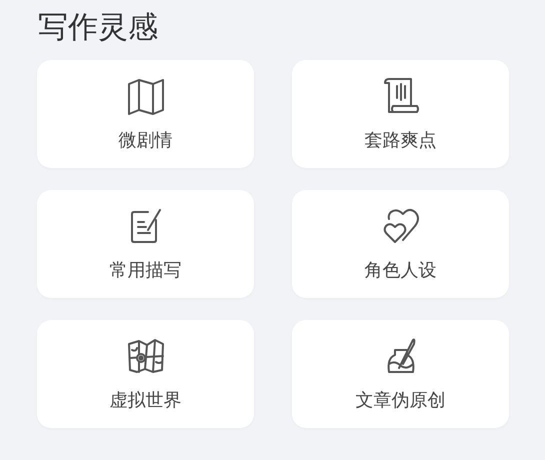  What do you see at coordinates (146, 96) in the screenshot?
I see `folded-map-icon` at bounding box center [146, 96].